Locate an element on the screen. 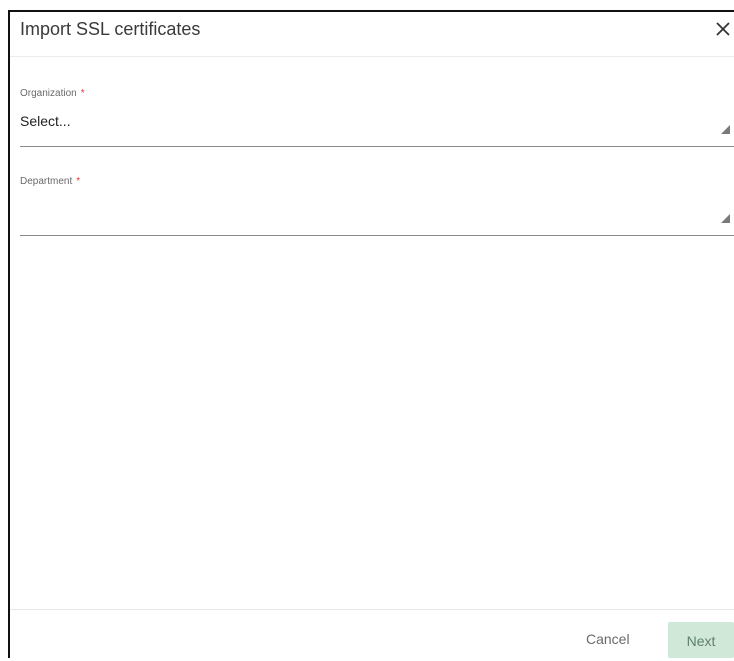  organization-dropdown-icon is located at coordinates (725, 129).